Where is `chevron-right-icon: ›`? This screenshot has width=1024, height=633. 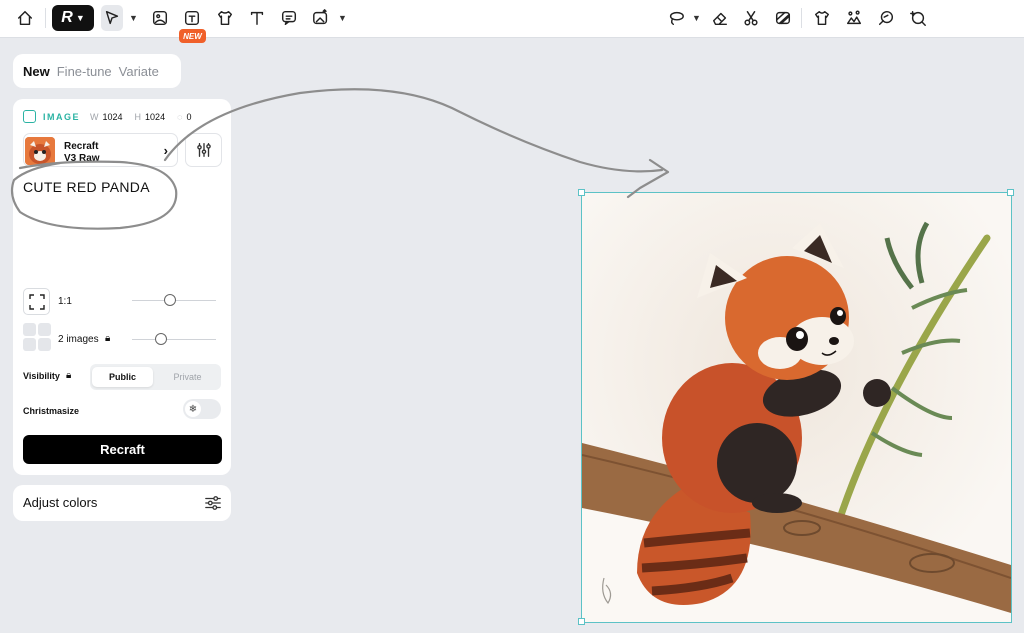 chevron-right-icon: › is located at coordinates (165, 150).